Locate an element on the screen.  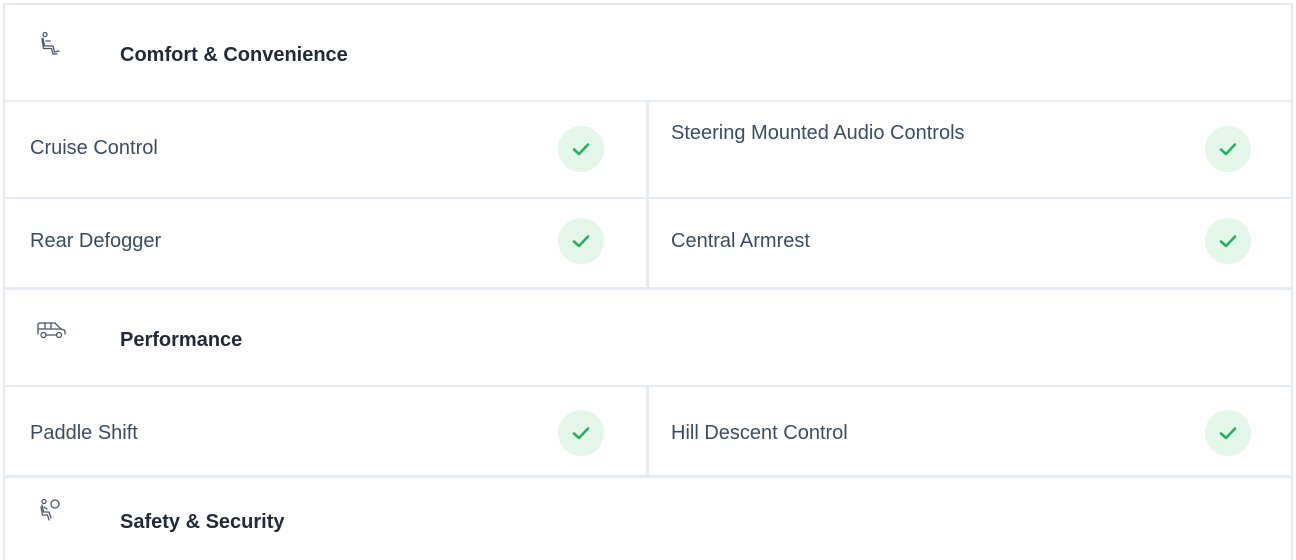
car-icon is located at coordinates (51, 330).